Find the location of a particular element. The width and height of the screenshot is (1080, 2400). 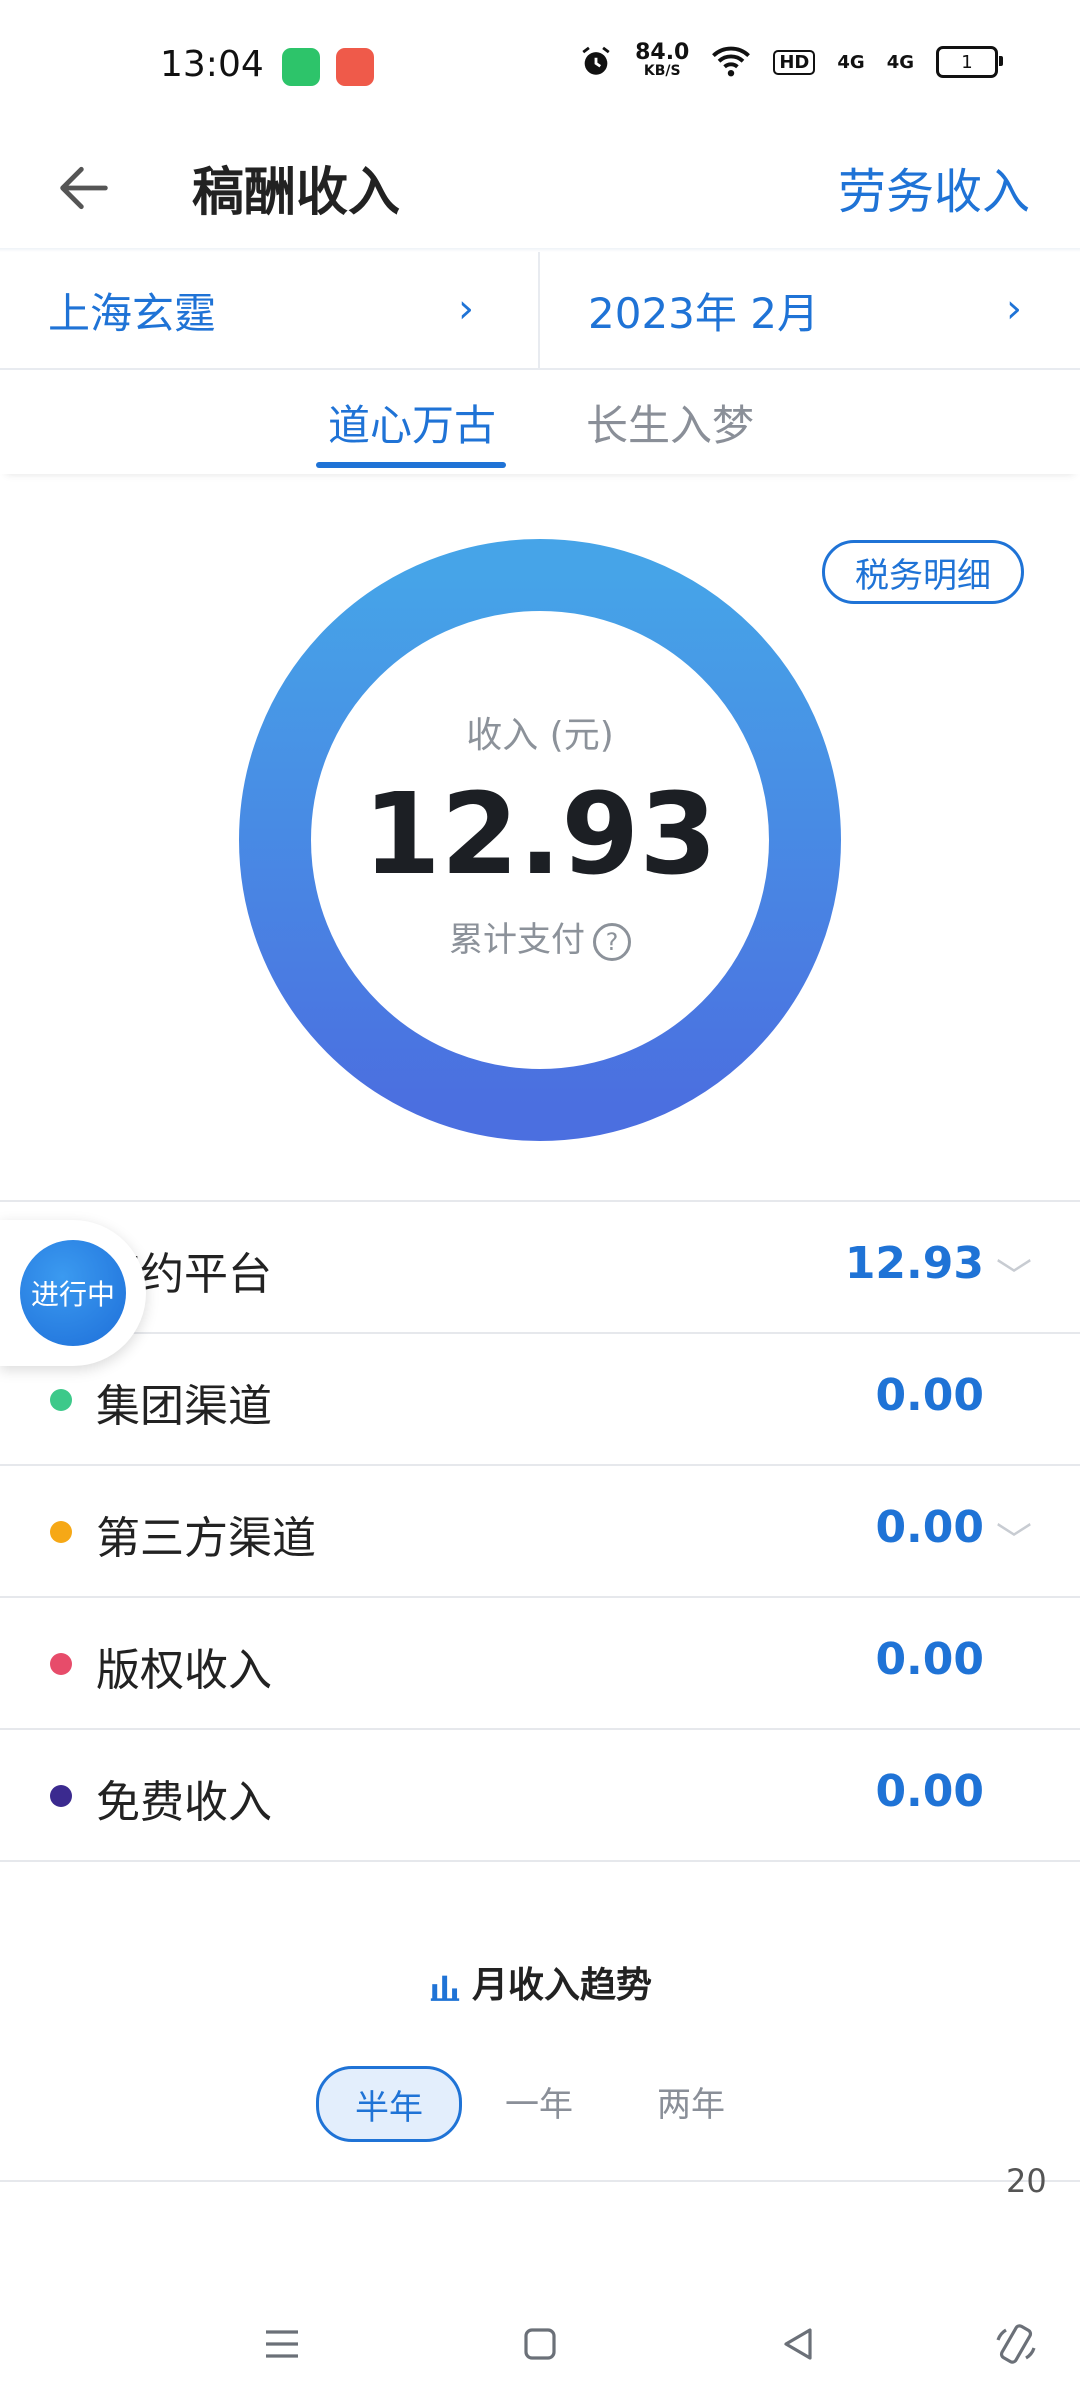

tab-indicator is located at coordinates (411, 465).